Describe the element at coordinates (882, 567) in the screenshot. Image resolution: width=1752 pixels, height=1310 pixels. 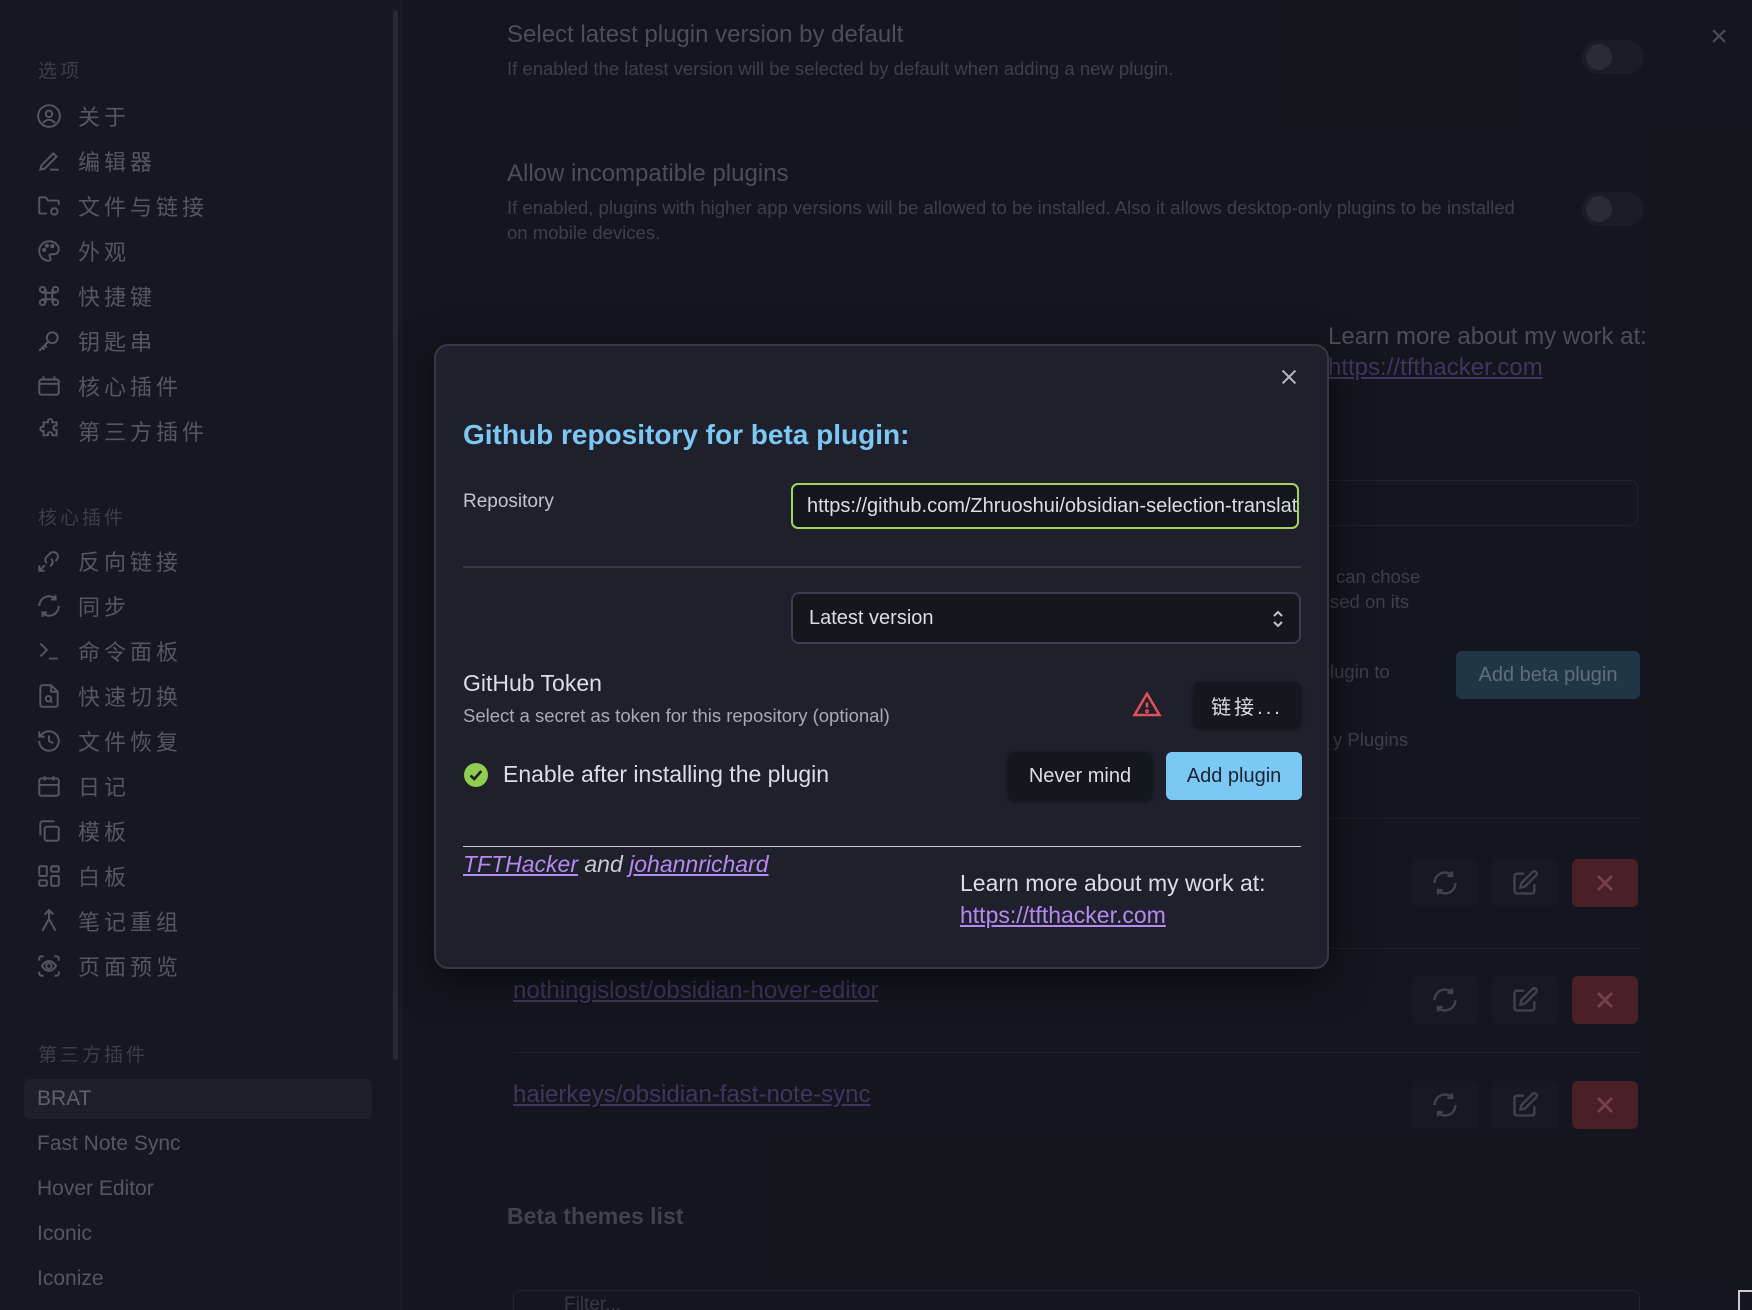
I see `modal-divider` at that location.